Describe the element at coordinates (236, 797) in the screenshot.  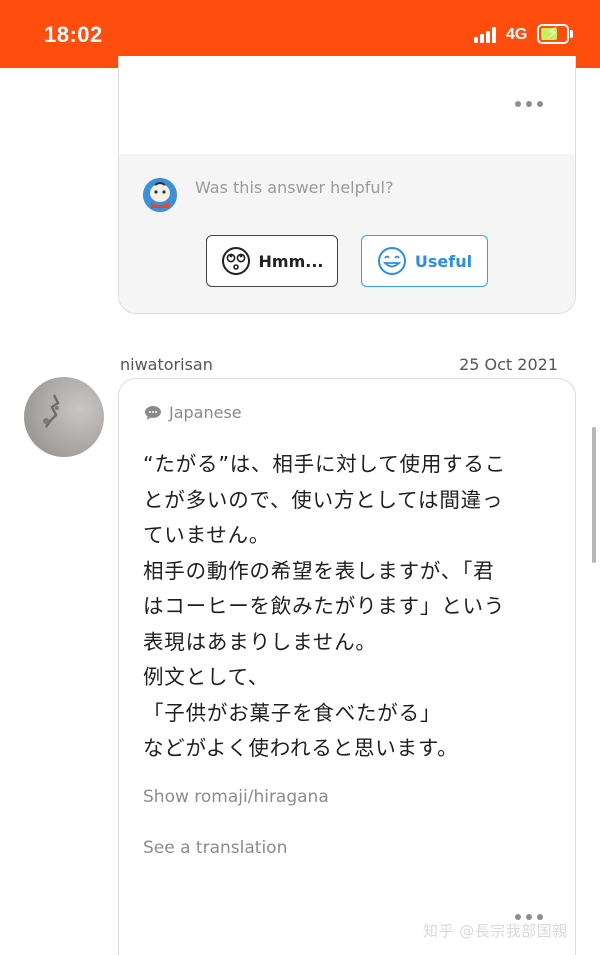
I see `show-romaji-link: Show romaji/hiragana` at that location.